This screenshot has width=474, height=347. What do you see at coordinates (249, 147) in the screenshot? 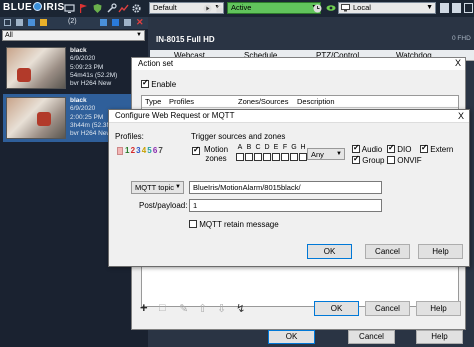
I see `zone-label: B` at bounding box center [249, 147].